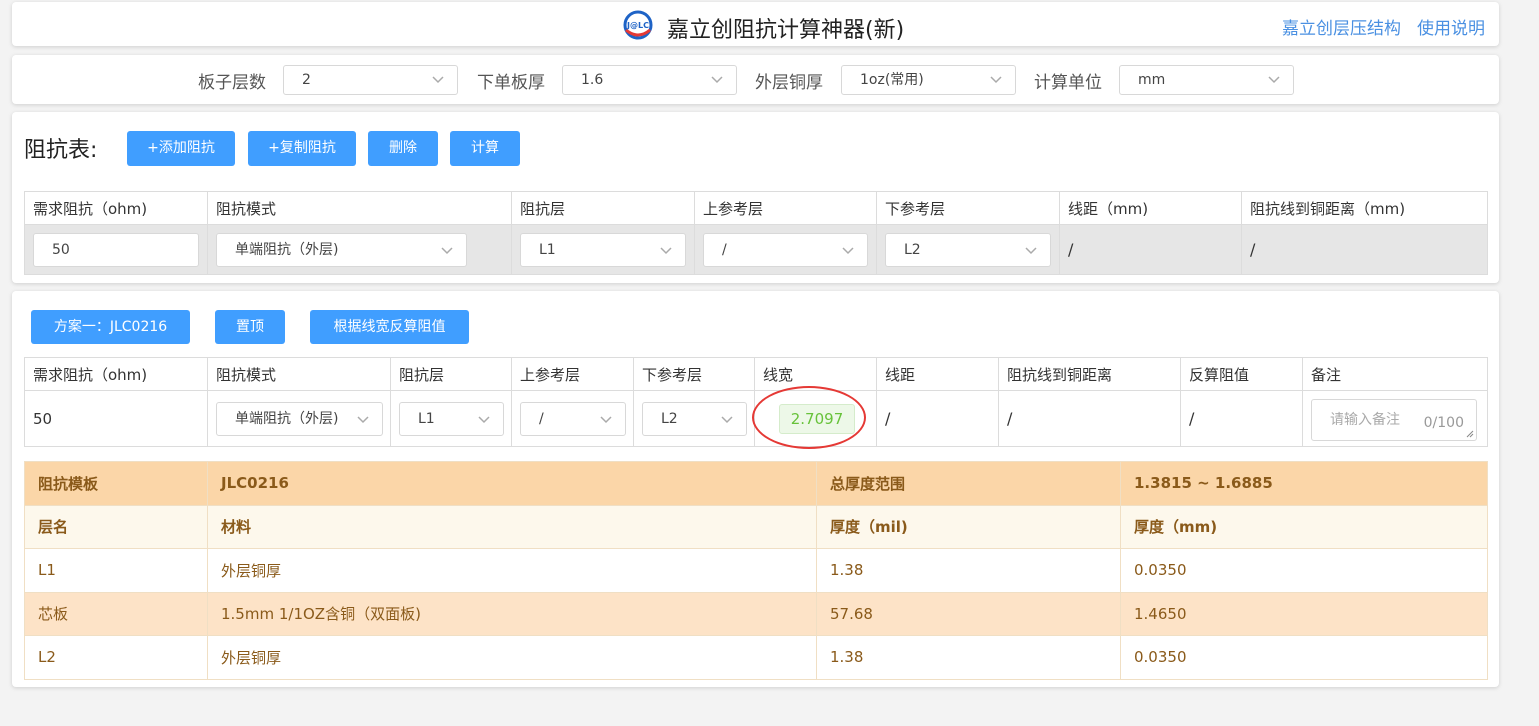 The height and width of the screenshot is (726, 1539). I want to click on thickness-value: 1.6, so click(592, 80).